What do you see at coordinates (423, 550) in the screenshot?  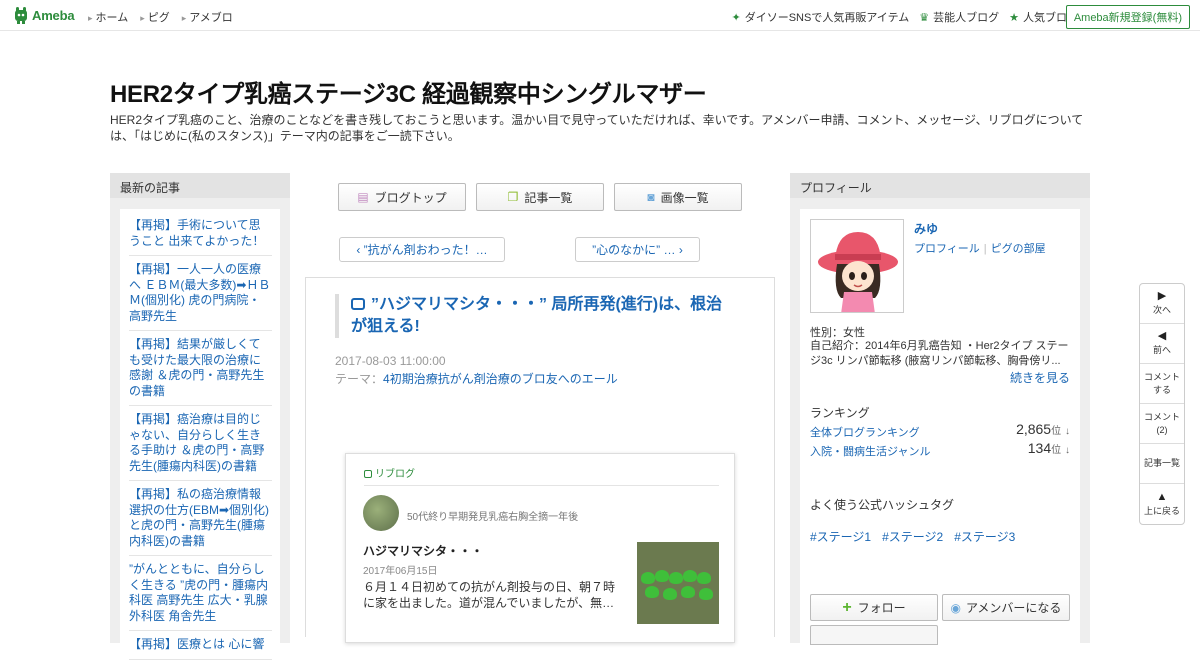 I see `reblog-entry-title: ハジマリマシタ・・・` at bounding box center [423, 550].